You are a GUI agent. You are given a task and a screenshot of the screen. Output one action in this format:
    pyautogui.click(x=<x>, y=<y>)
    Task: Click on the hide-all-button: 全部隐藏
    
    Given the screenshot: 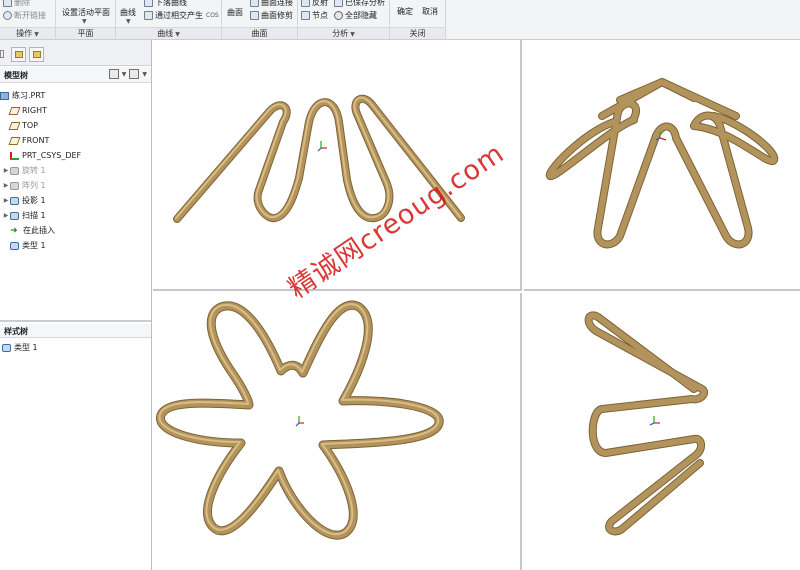 What is the action you would take?
    pyautogui.click(x=355, y=15)
    